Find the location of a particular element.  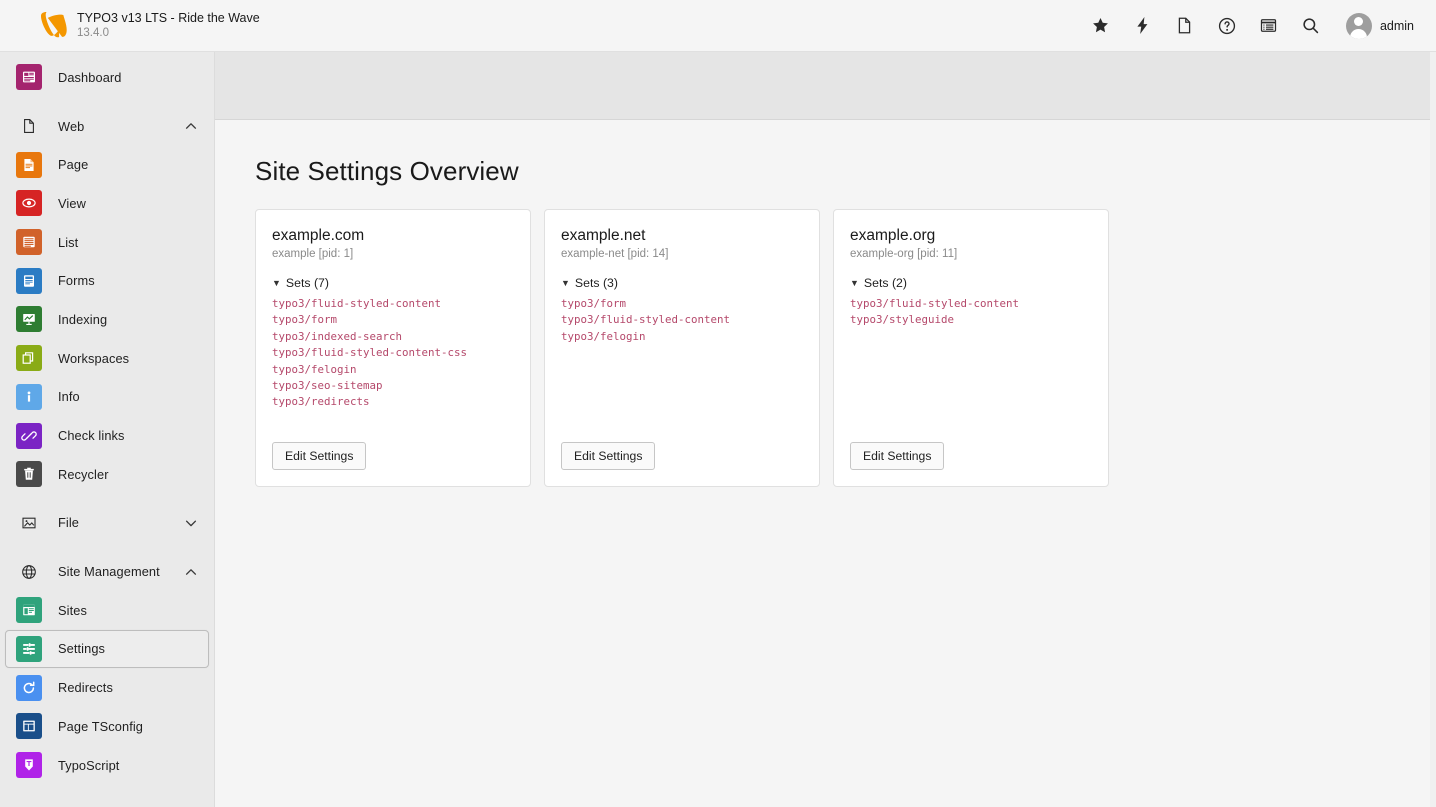

sidebar-item-list: List is located at coordinates (107, 242).